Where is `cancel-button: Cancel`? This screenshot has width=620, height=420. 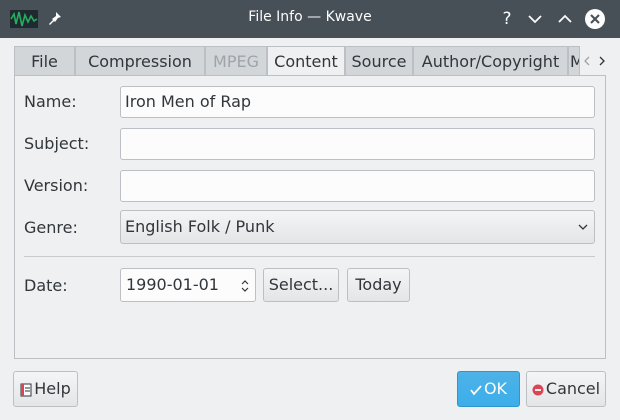
cancel-button: Cancel is located at coordinates (566, 389).